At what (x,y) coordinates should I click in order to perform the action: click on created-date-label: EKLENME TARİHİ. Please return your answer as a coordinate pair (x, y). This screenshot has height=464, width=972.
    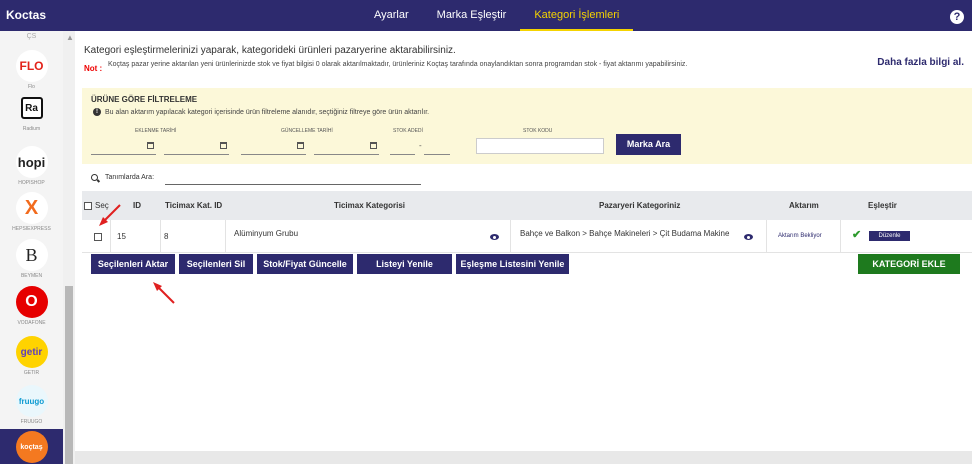
    Looking at the image, I should click on (156, 131).